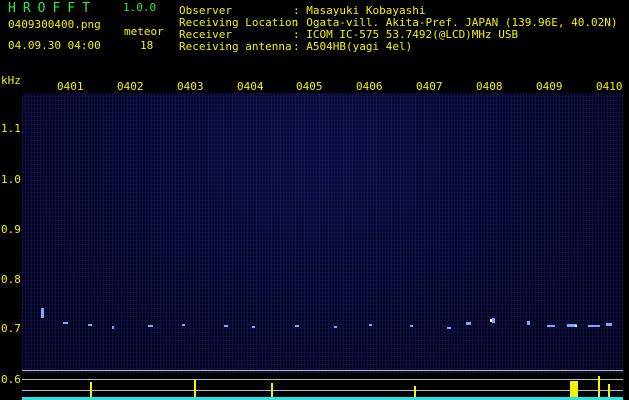 This screenshot has width=629, height=400. I want to click on file-name: 0409300400.png, so click(54, 24).